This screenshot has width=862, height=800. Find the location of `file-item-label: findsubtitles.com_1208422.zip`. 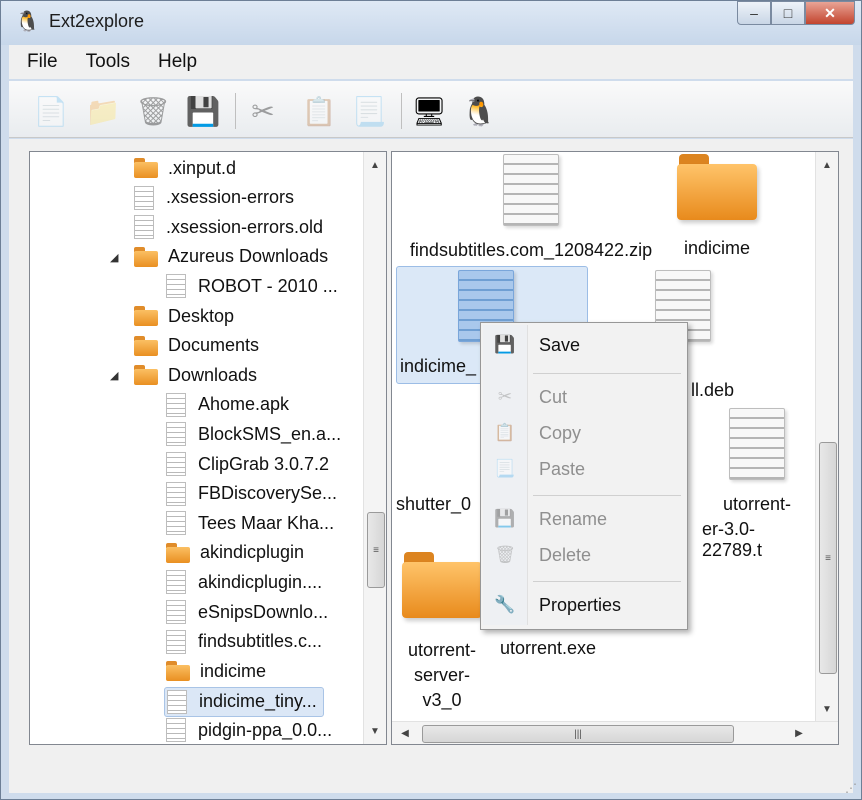

file-item-label: findsubtitles.com_1208422.zip is located at coordinates (531, 250).